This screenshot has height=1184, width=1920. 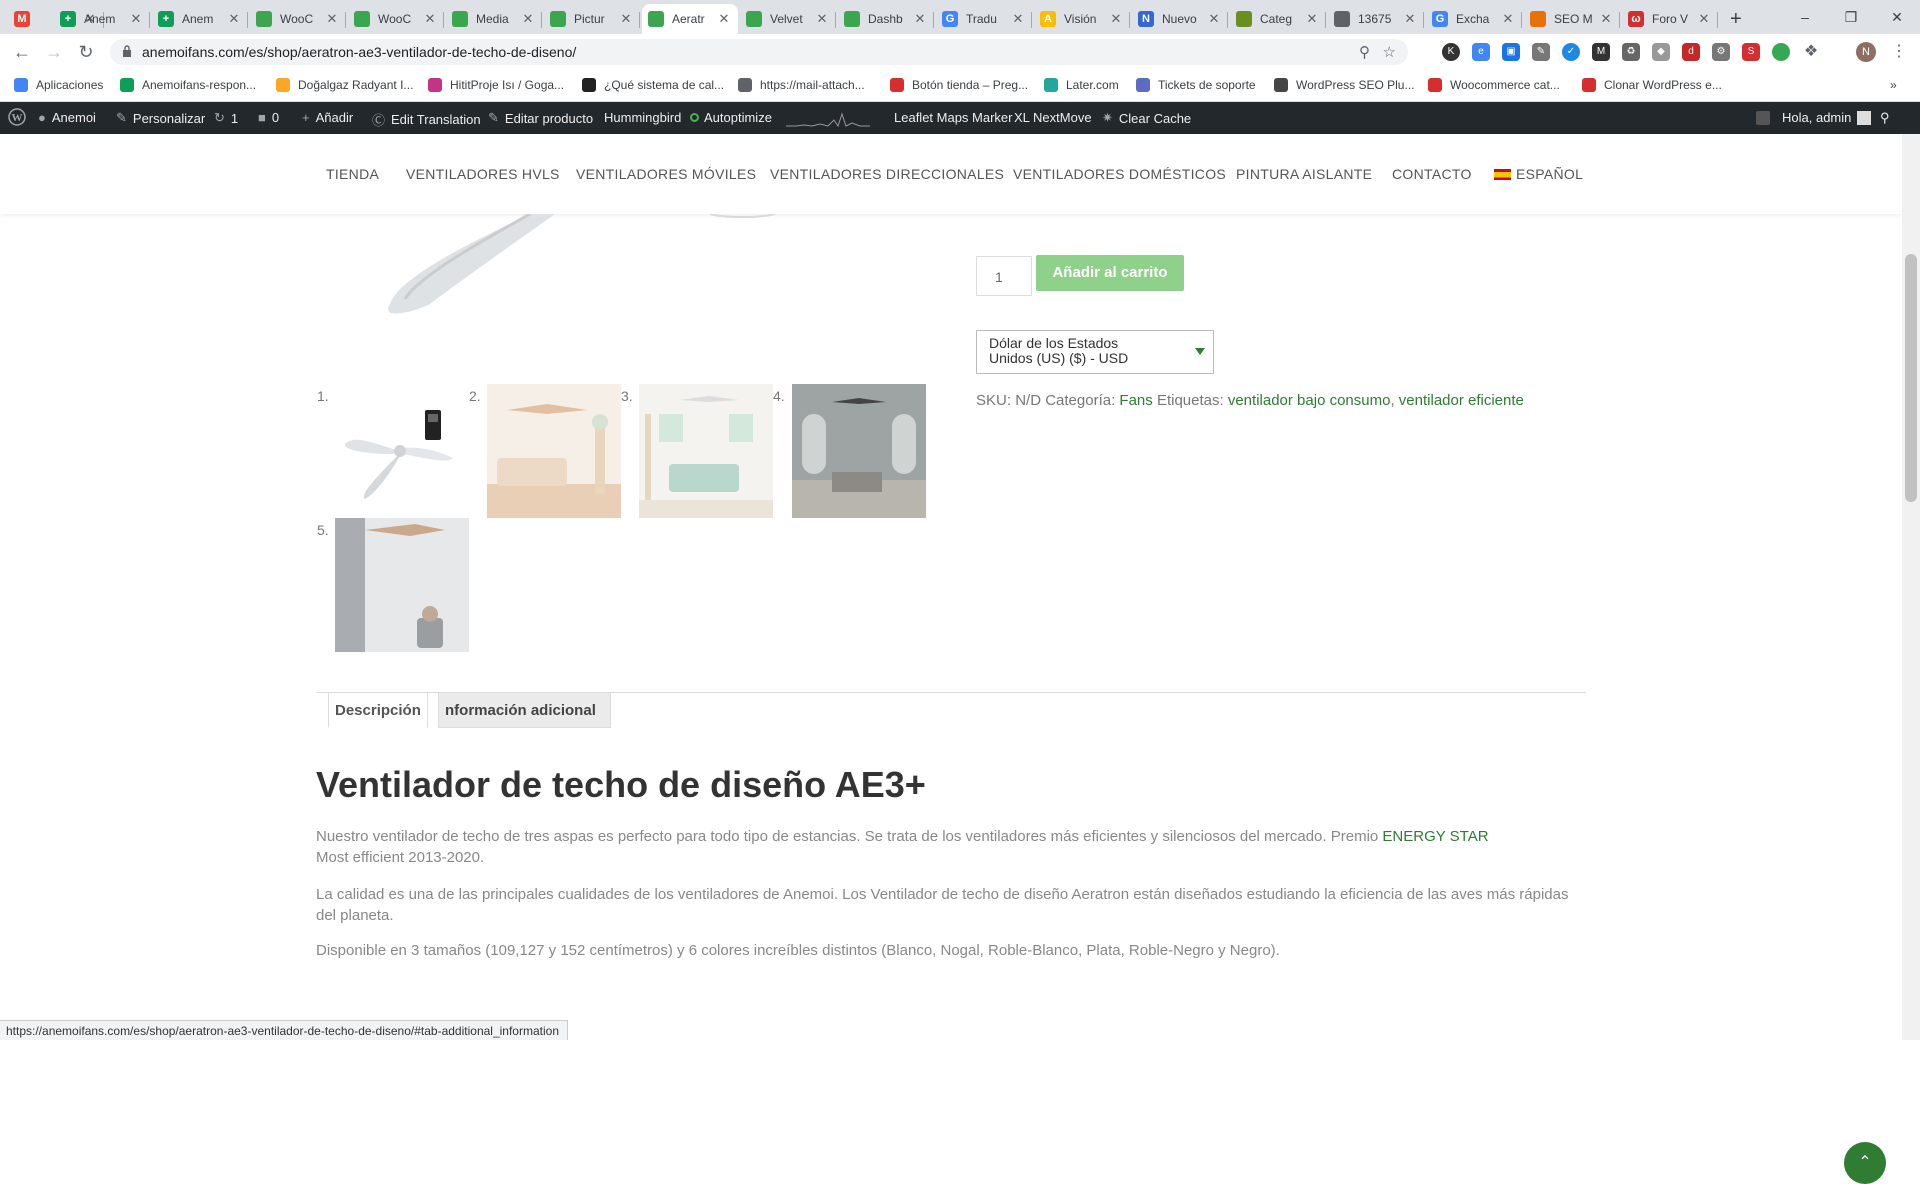 What do you see at coordinates (1451, 52) in the screenshot?
I see `extension-k-icon: K` at bounding box center [1451, 52].